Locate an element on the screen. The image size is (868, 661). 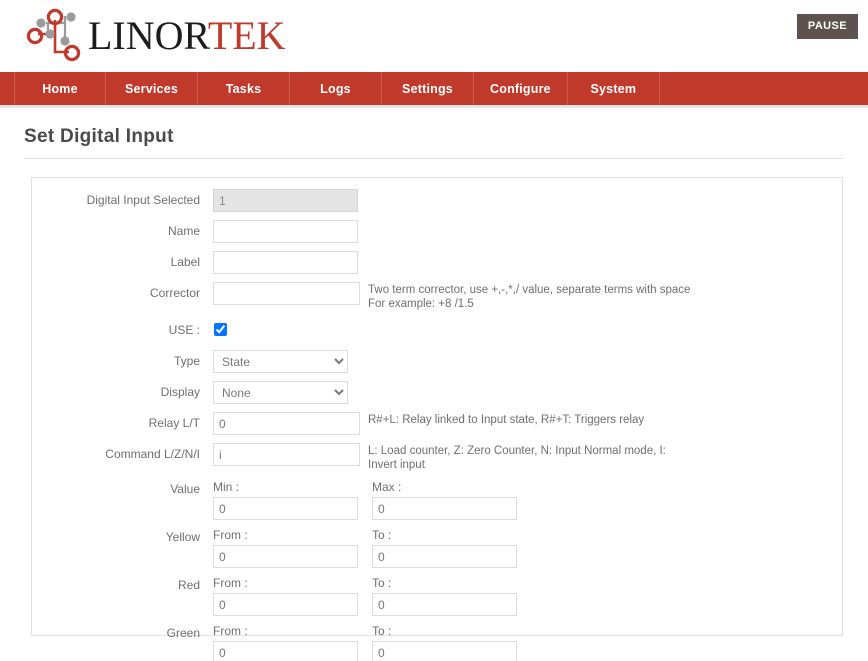
nav-item-tasks: Tasks is located at coordinates (244, 88).